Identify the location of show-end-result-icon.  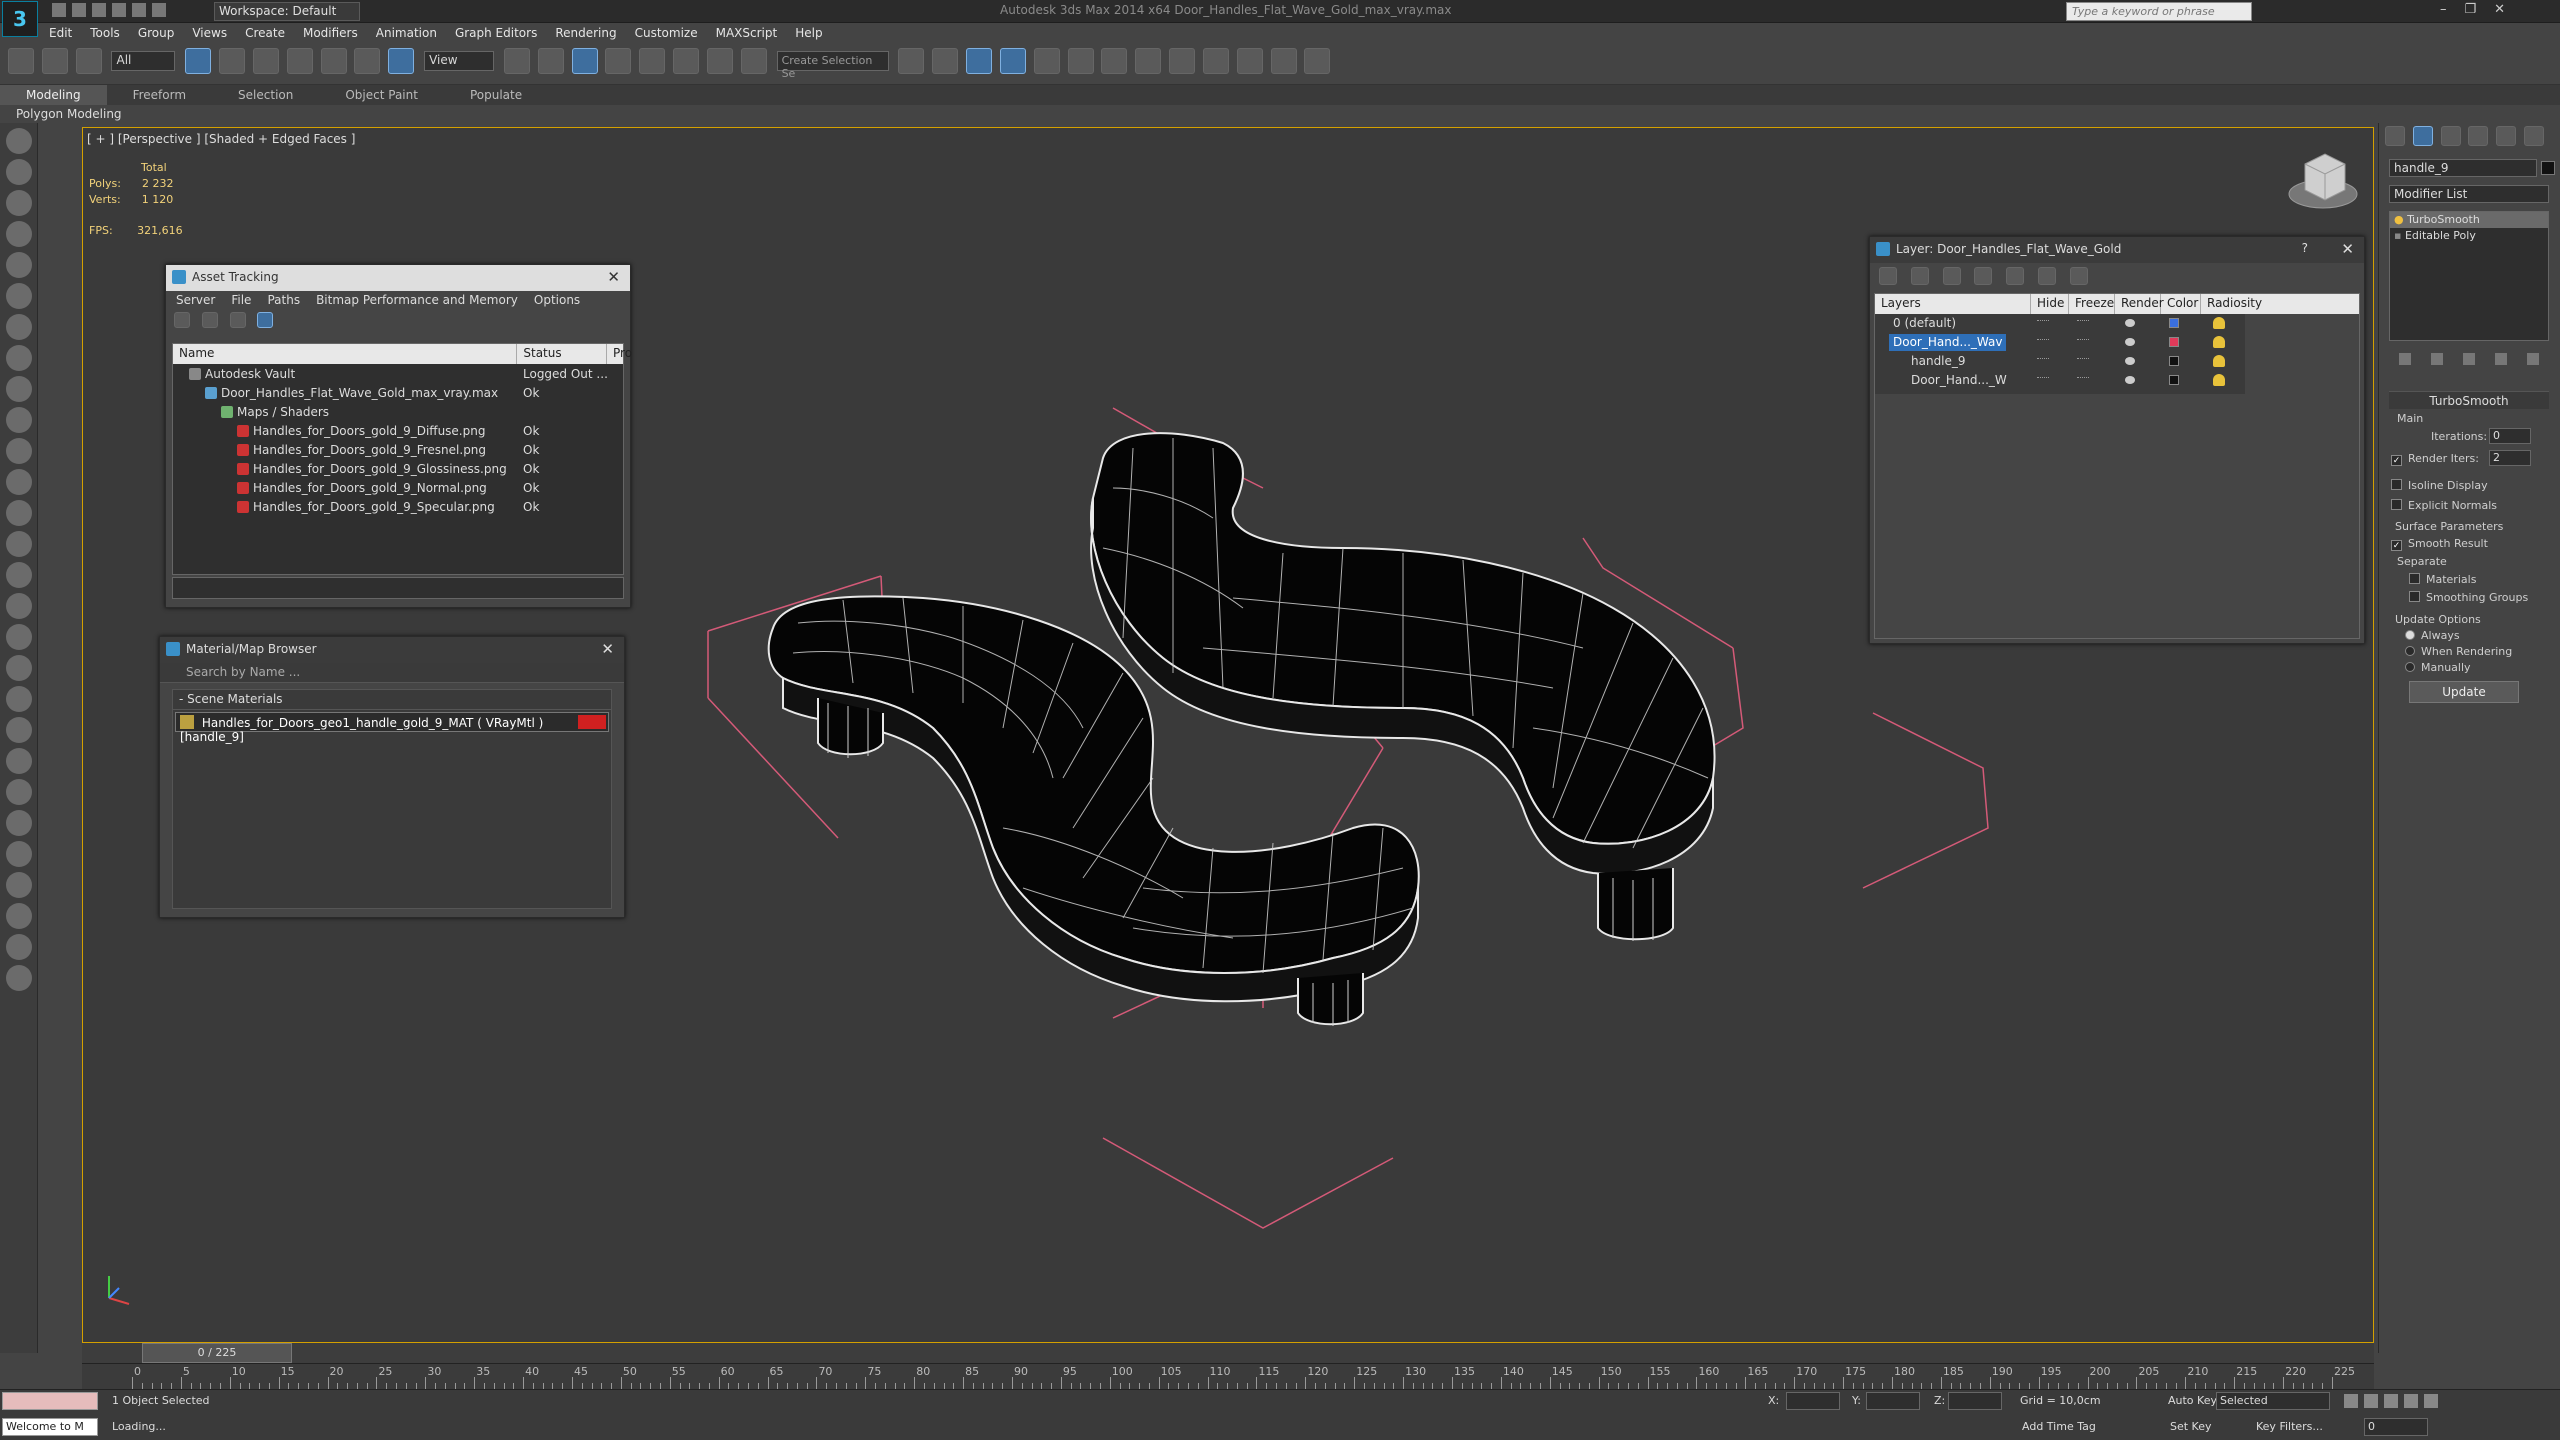
(2437, 359).